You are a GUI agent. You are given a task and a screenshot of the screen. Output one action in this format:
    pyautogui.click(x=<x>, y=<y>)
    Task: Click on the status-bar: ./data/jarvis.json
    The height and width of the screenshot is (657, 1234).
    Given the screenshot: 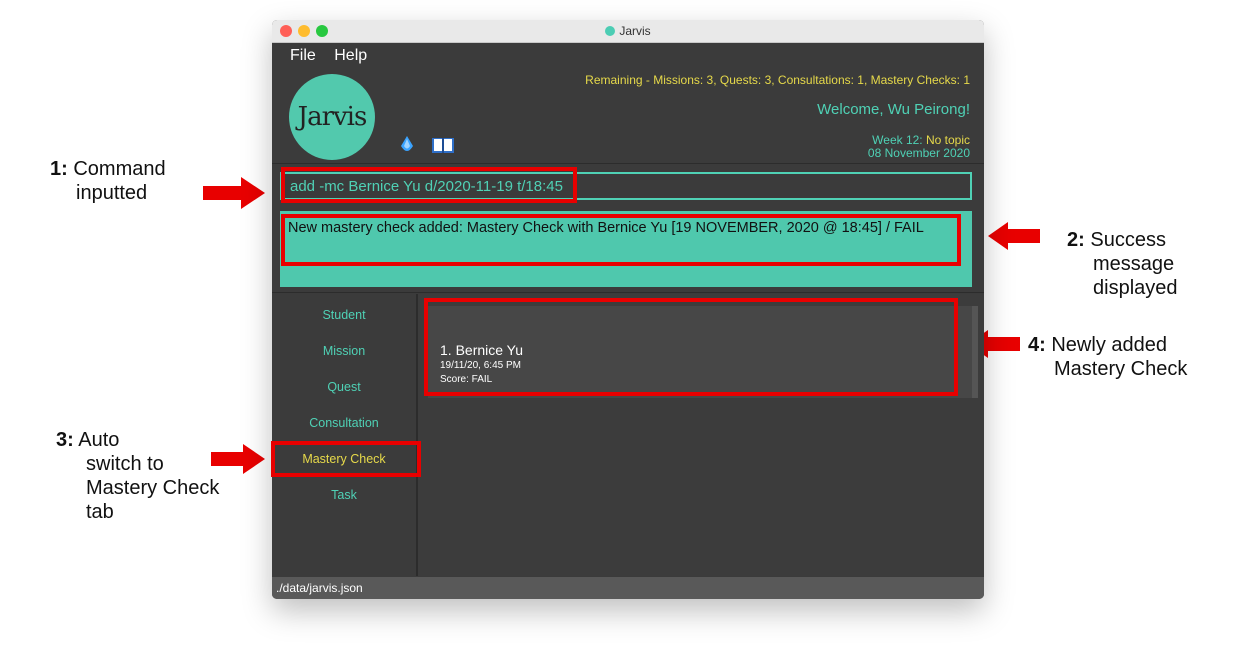 What is the action you would take?
    pyautogui.click(x=628, y=588)
    